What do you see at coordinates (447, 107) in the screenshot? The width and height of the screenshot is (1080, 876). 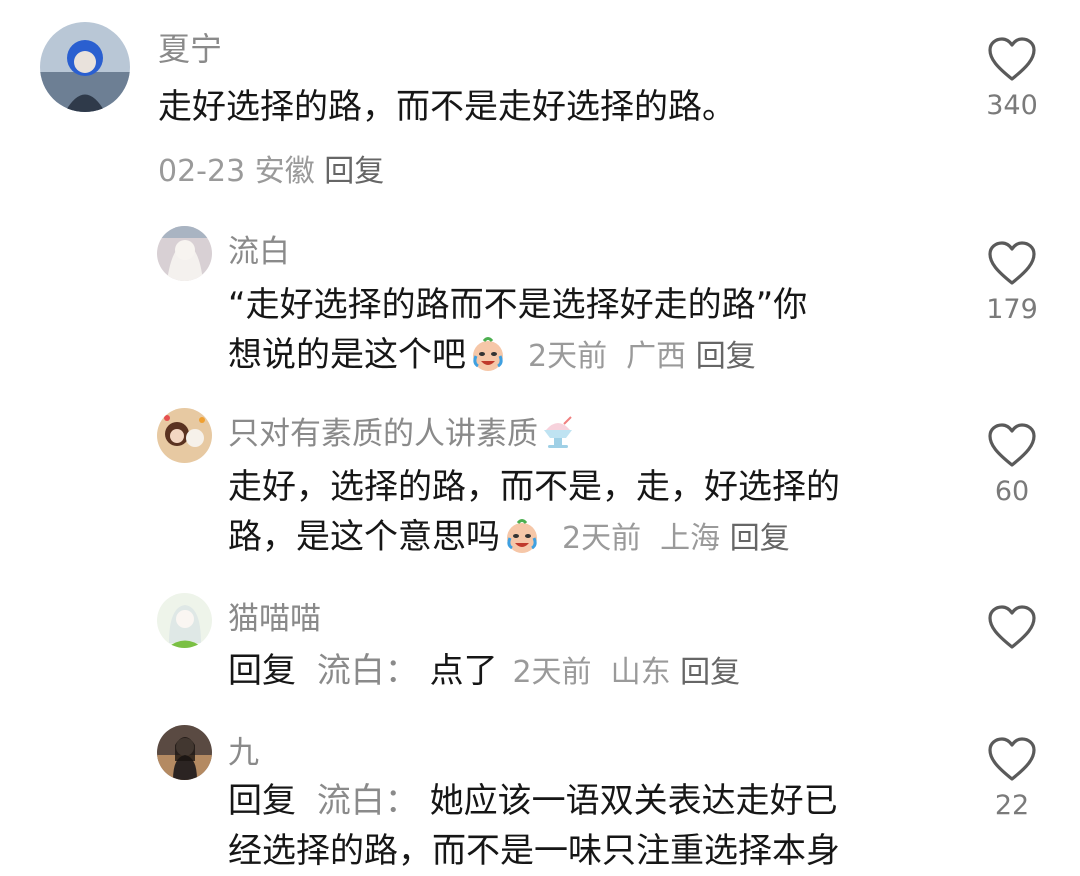 I see `comment-body: 走好选择的路，而不是走好选择的路。` at bounding box center [447, 107].